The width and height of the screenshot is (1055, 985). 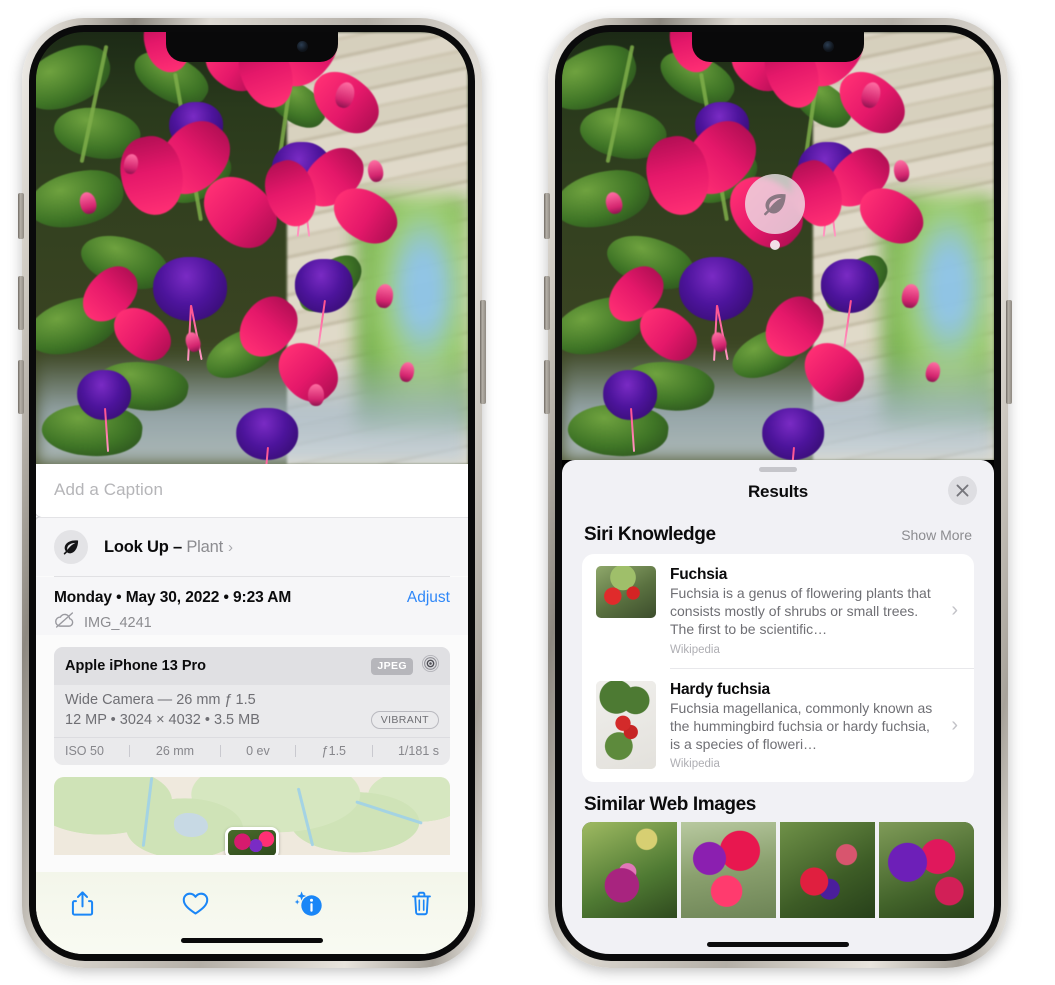 What do you see at coordinates (936, 535) in the screenshot?
I see `show-more-button: Show More` at bounding box center [936, 535].